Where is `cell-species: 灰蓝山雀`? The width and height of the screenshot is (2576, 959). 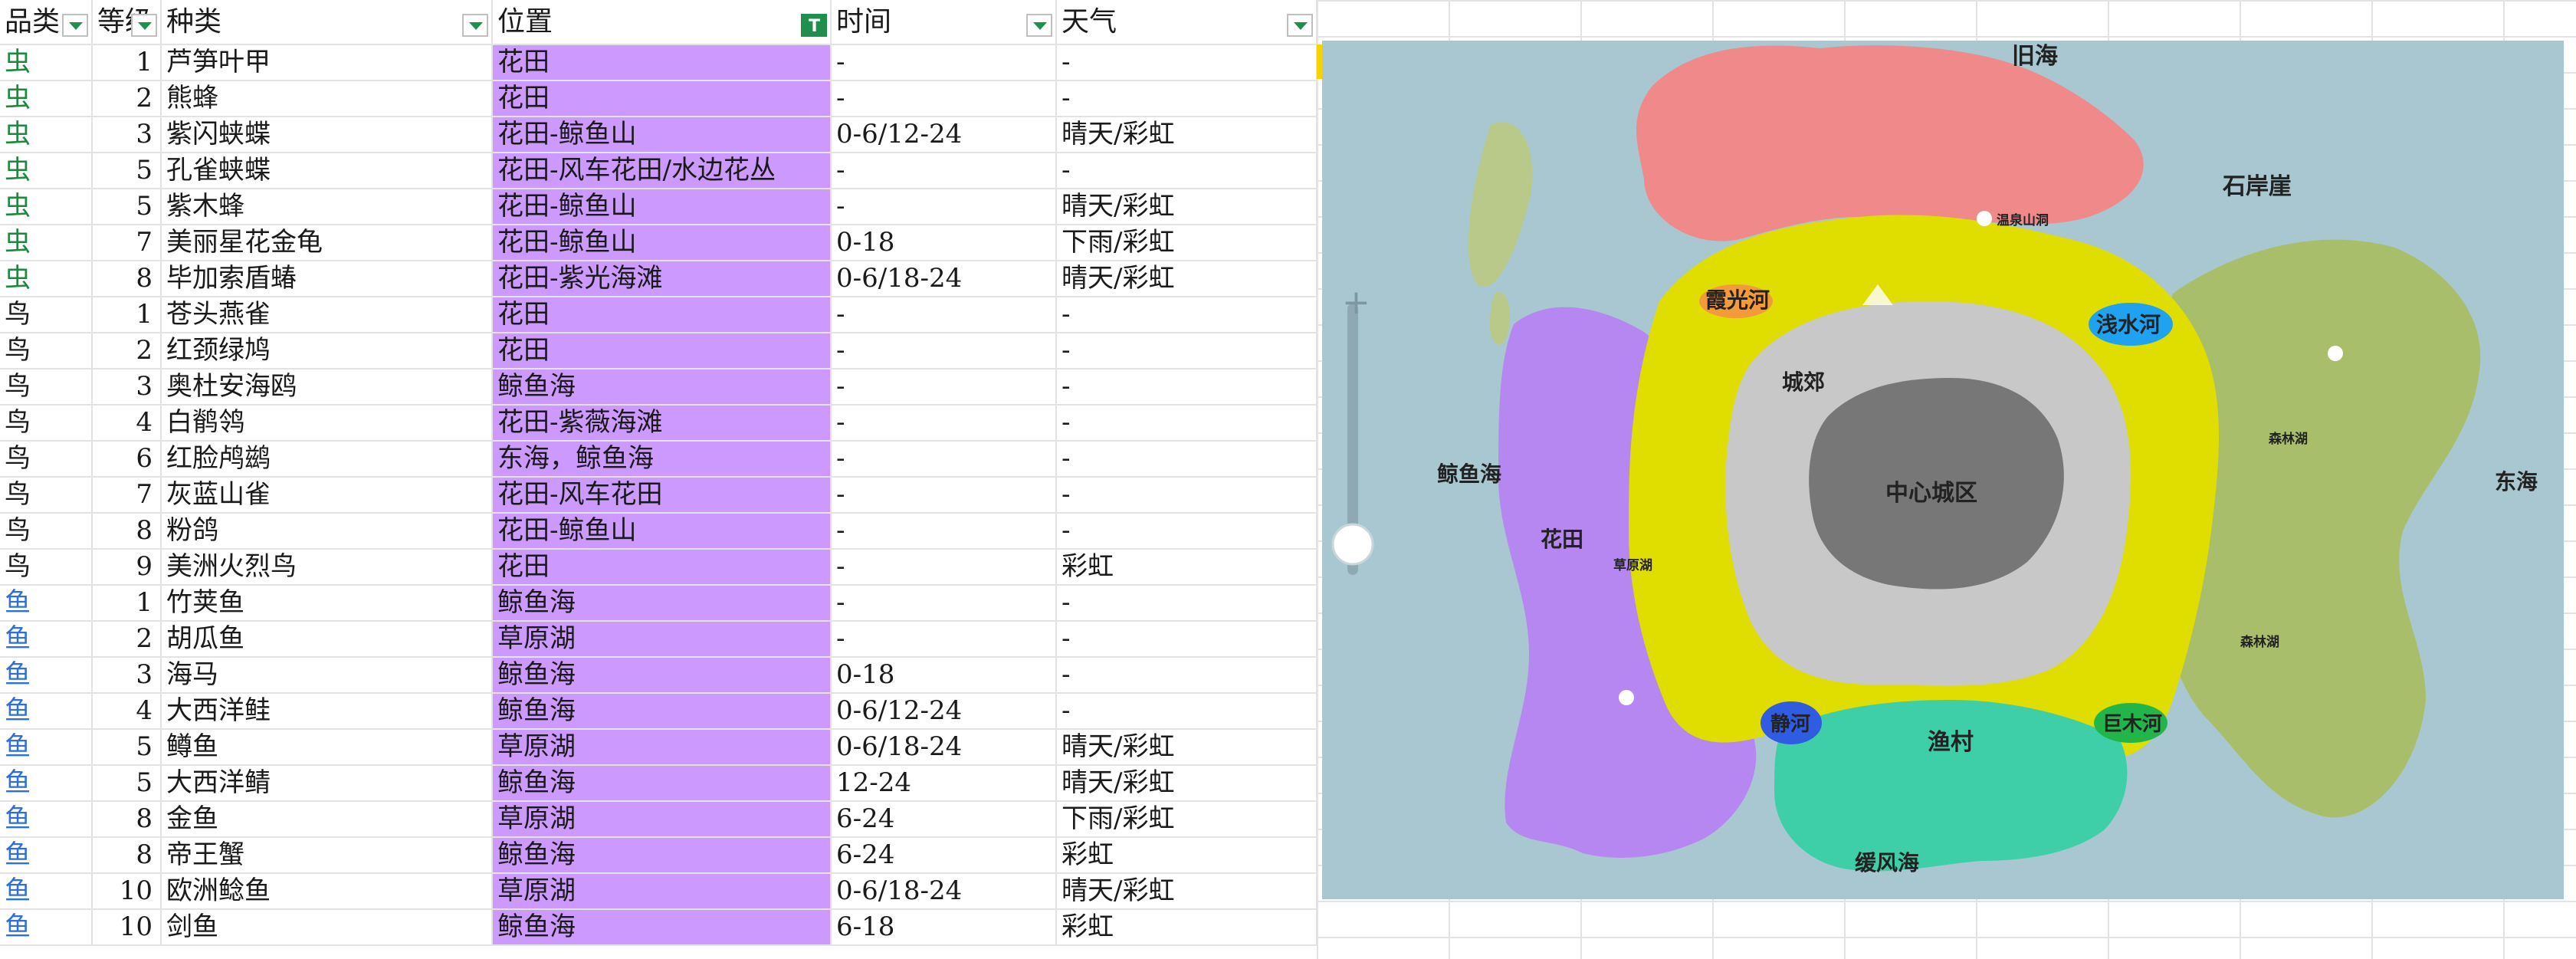 cell-species: 灰蓝山雀 is located at coordinates (327, 496).